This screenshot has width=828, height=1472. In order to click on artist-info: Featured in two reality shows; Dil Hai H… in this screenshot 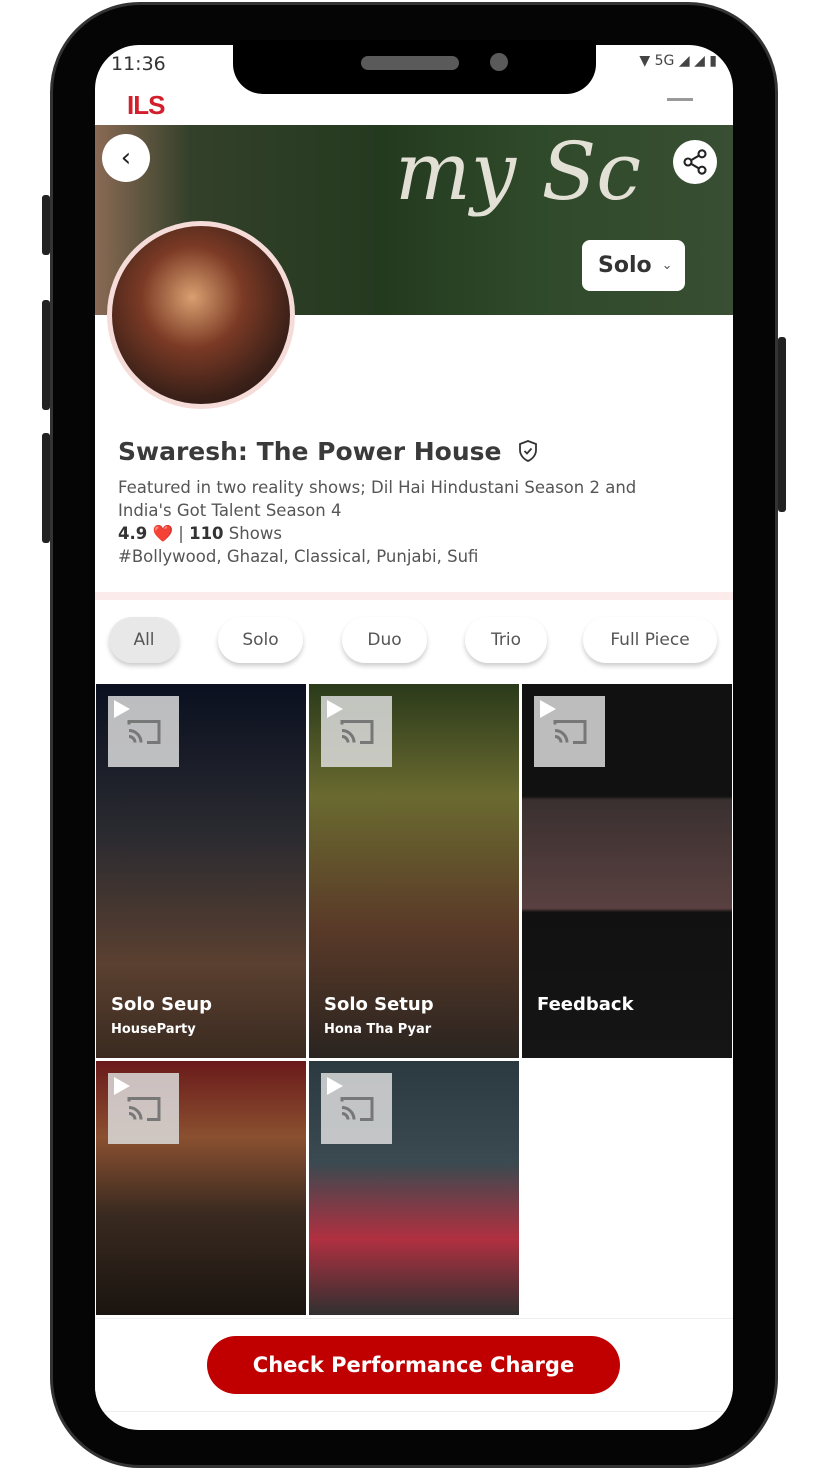, I will do `click(408, 522)`.